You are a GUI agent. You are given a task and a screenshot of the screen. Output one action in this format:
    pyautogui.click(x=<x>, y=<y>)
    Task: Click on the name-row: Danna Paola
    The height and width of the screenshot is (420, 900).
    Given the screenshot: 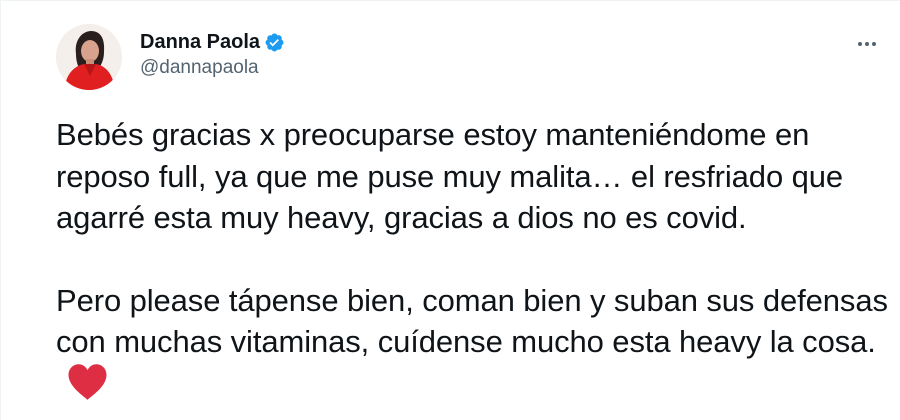 What is the action you would take?
    pyautogui.click(x=212, y=42)
    